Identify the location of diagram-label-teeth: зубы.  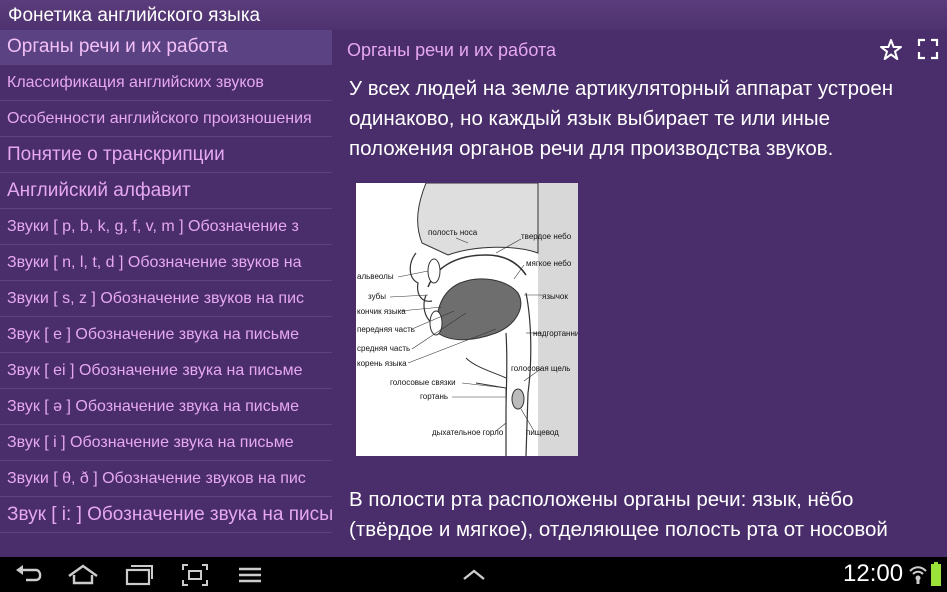
(377, 296).